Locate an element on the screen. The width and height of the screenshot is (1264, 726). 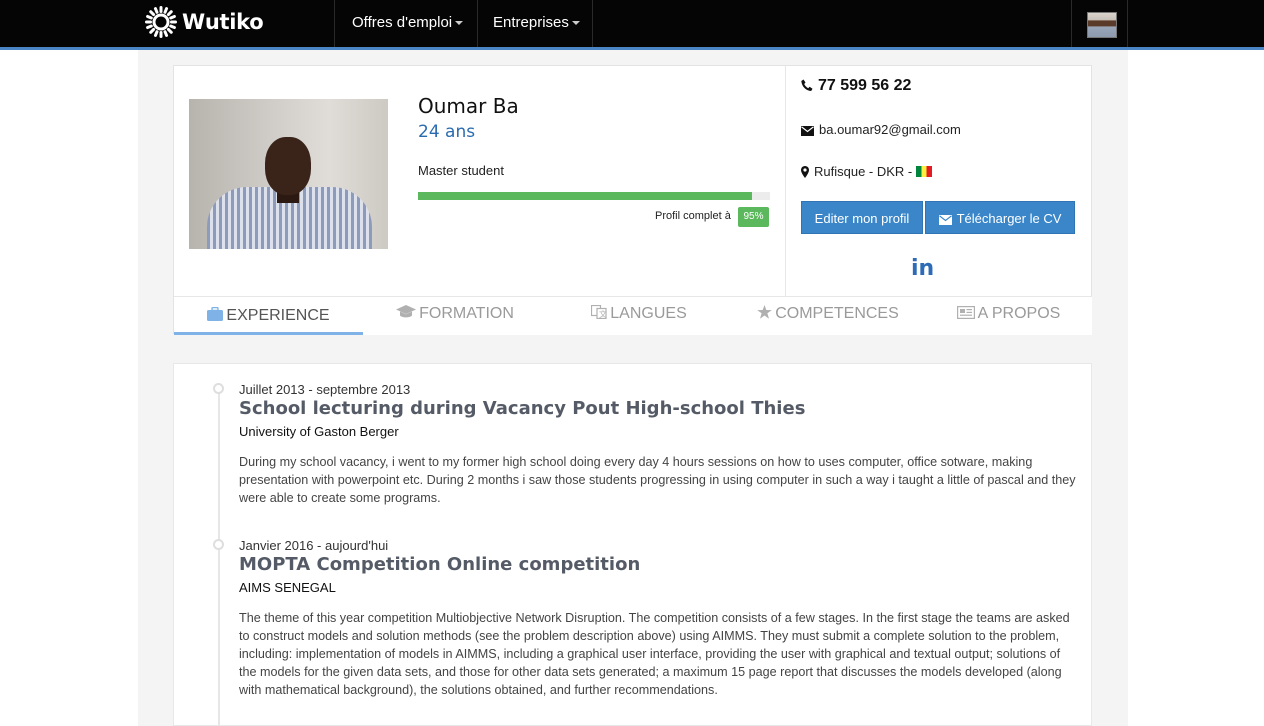
contact-email: ba.oumar92@gmail.com is located at coordinates (881, 129).